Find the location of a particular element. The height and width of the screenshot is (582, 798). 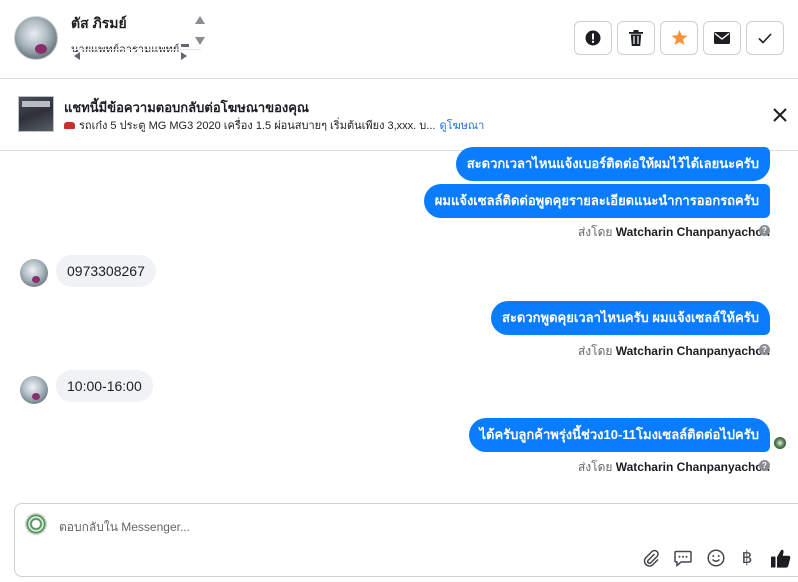

star-button is located at coordinates (679, 38).